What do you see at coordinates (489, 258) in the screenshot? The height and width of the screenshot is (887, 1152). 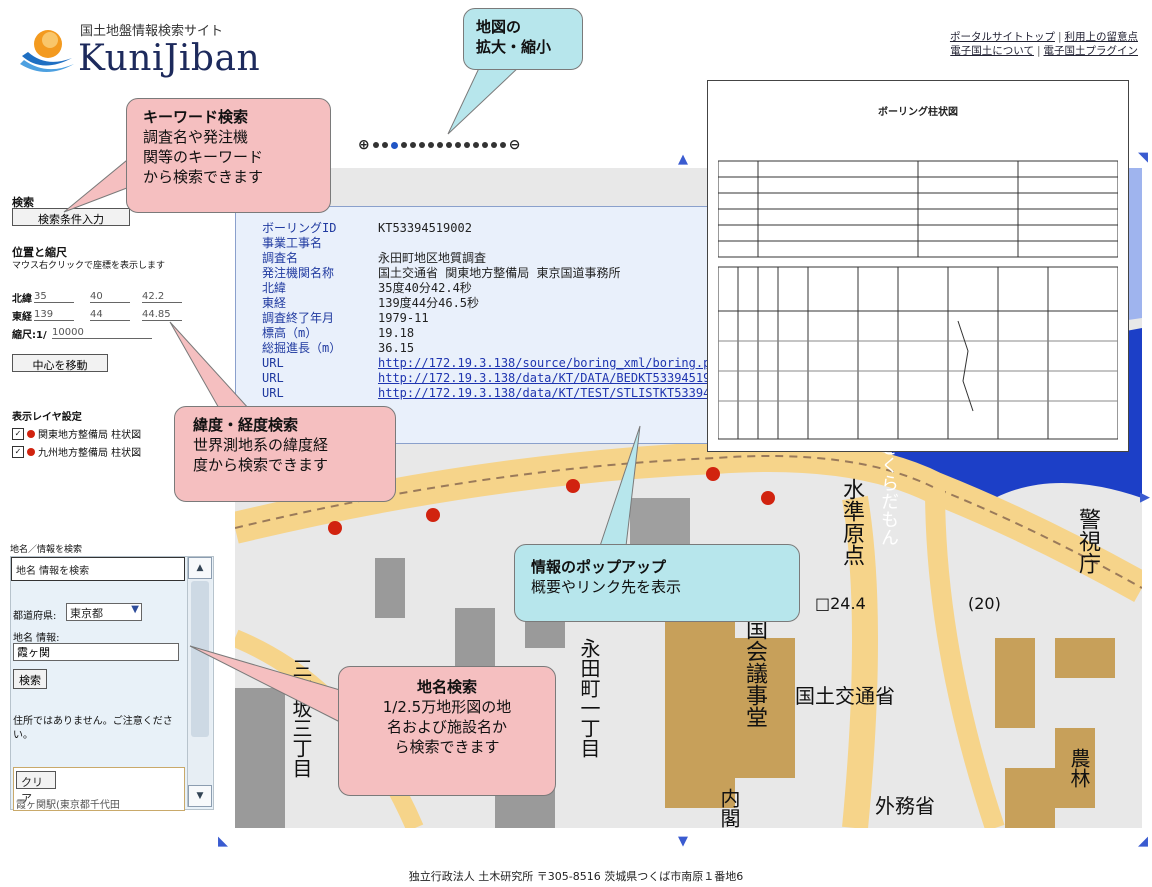 I see `popup-row: 調査名 永田町地区地質調査` at bounding box center [489, 258].